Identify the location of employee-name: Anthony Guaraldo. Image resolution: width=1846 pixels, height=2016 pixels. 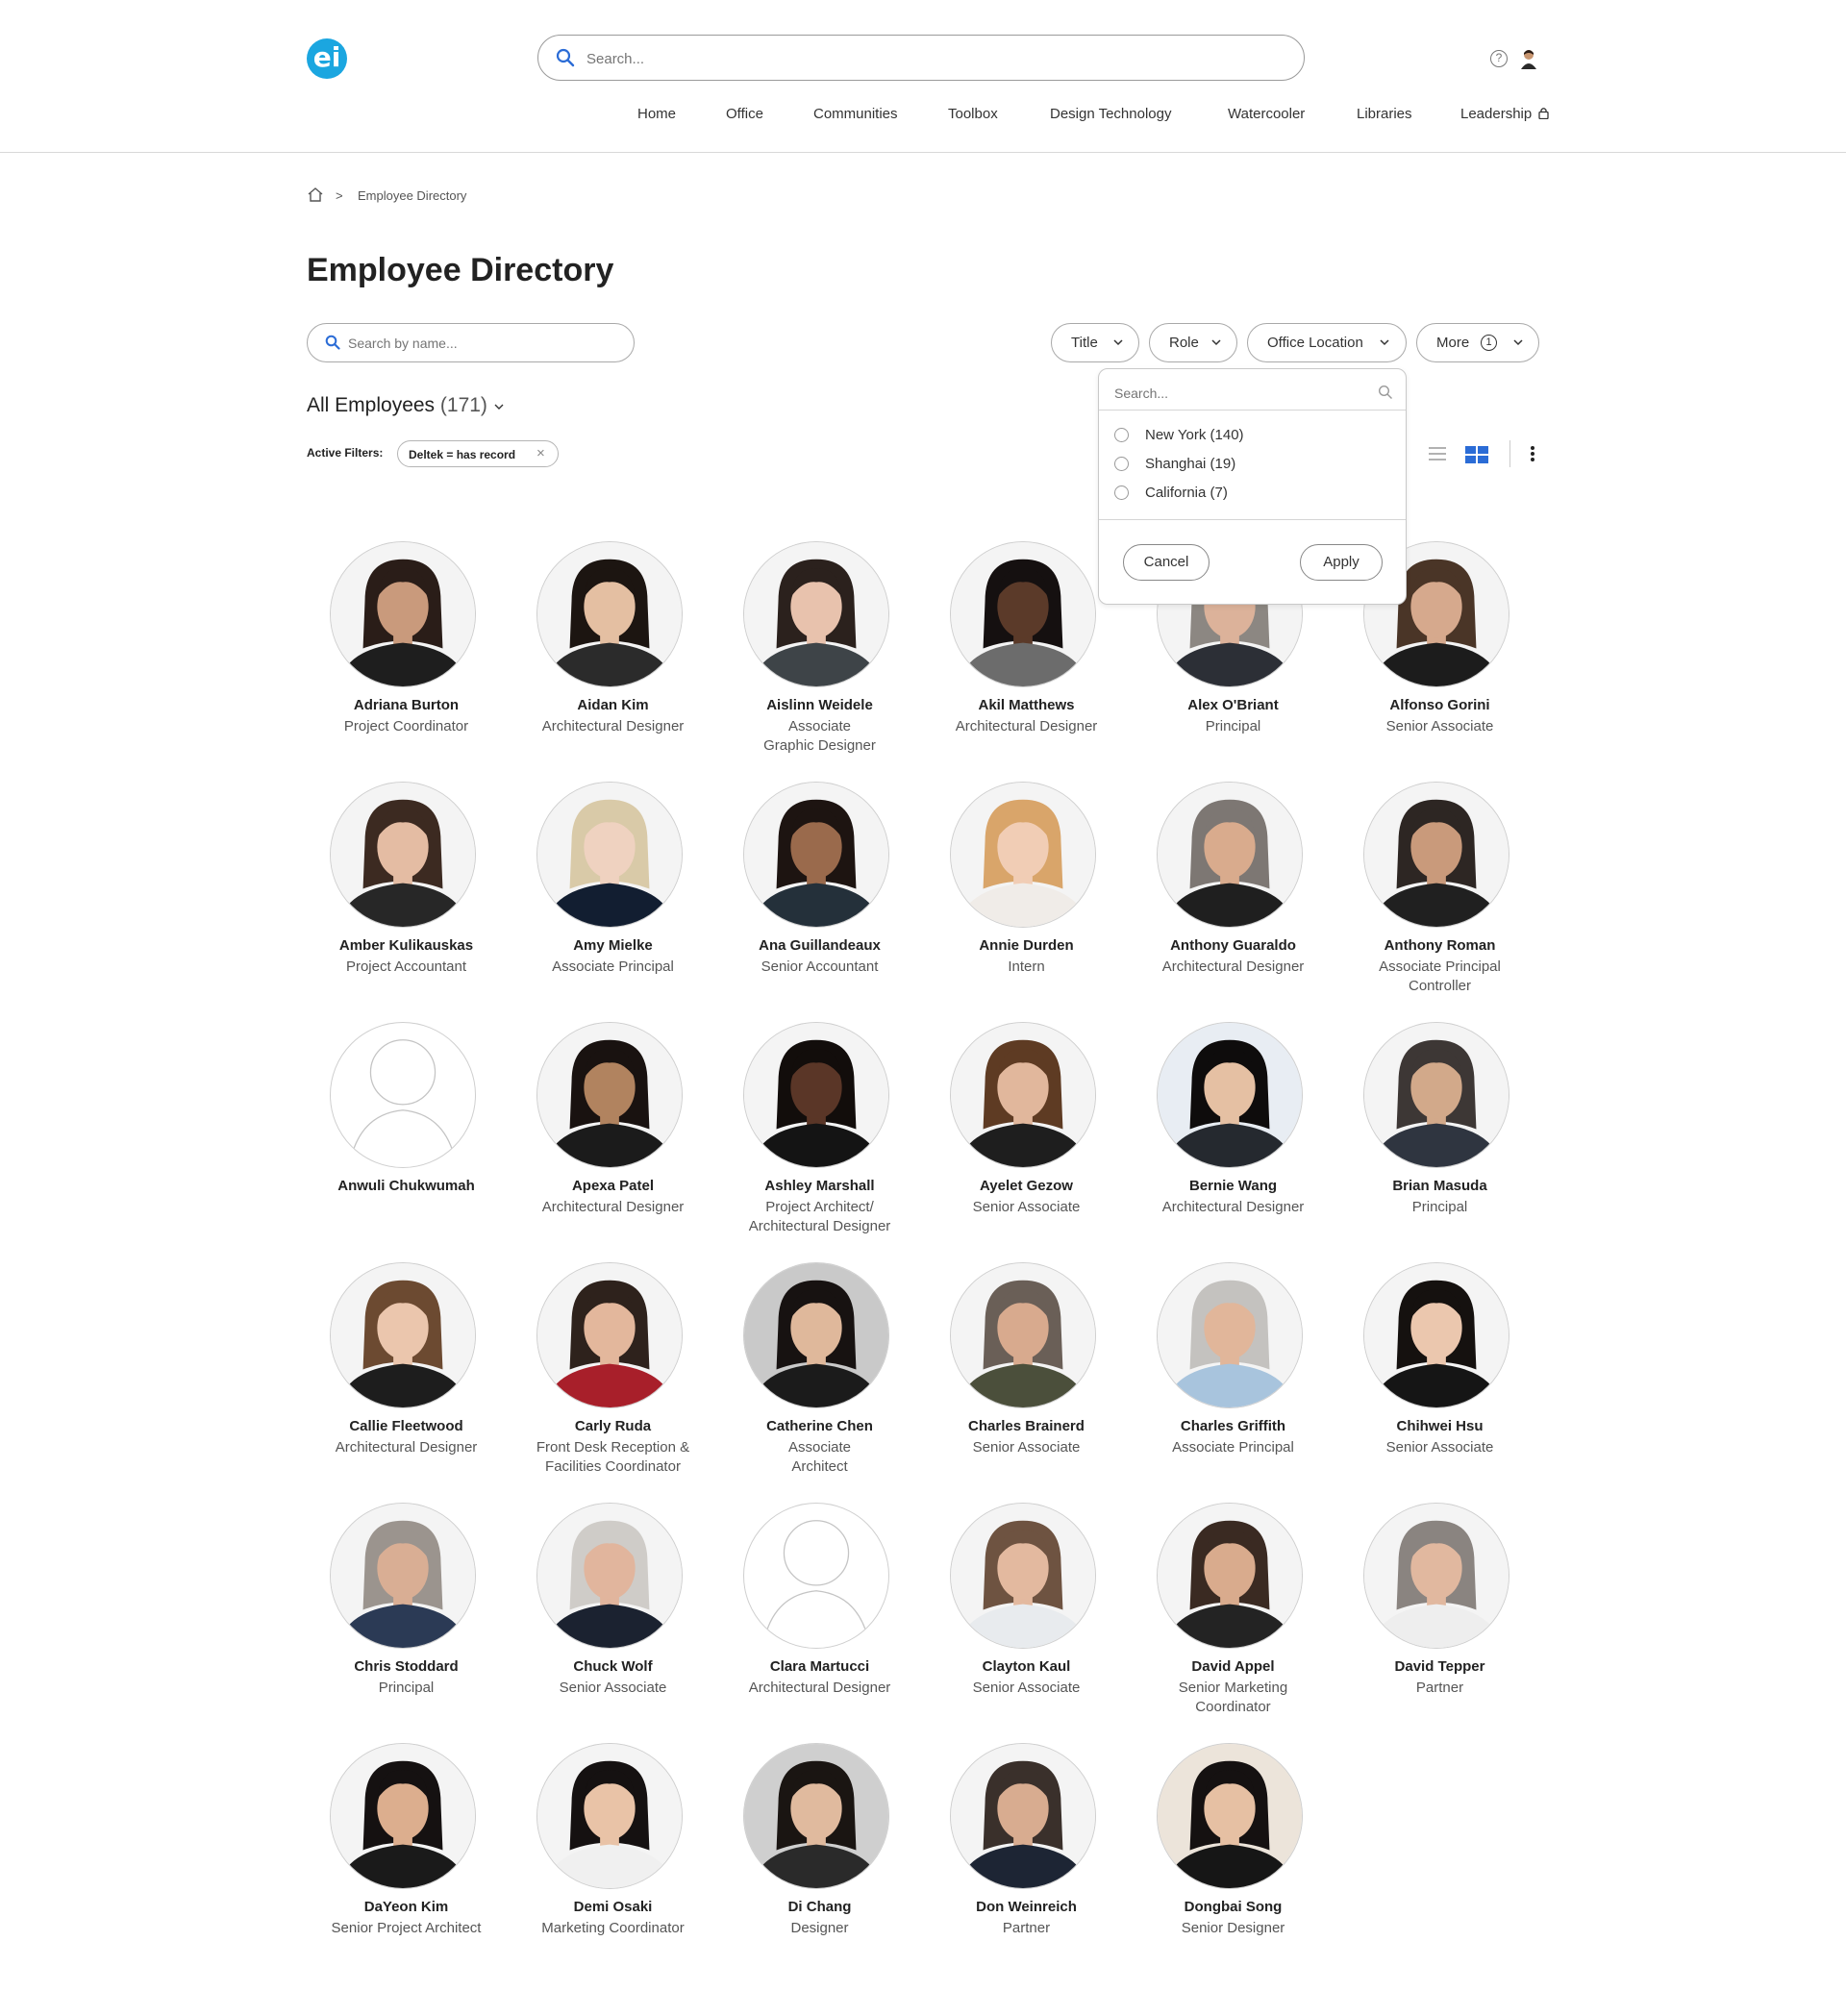
(1233, 945).